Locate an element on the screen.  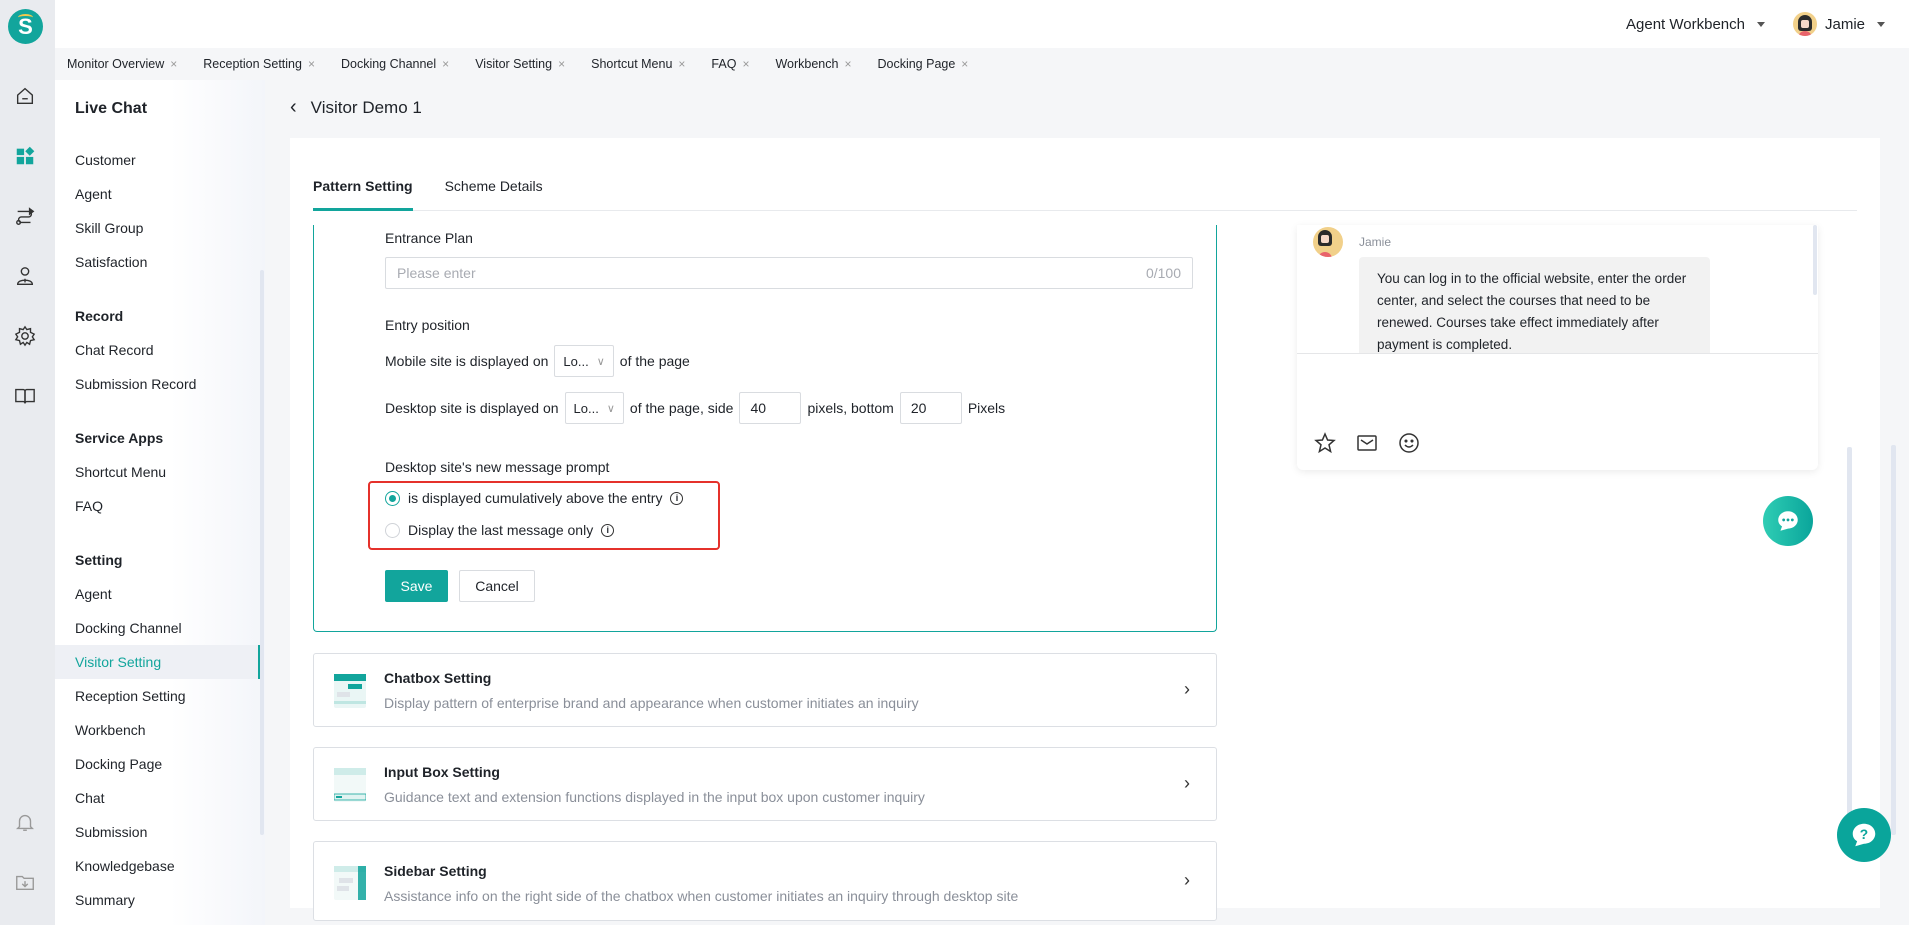
open-tab-label: Reception Setting is located at coordinates (252, 64).